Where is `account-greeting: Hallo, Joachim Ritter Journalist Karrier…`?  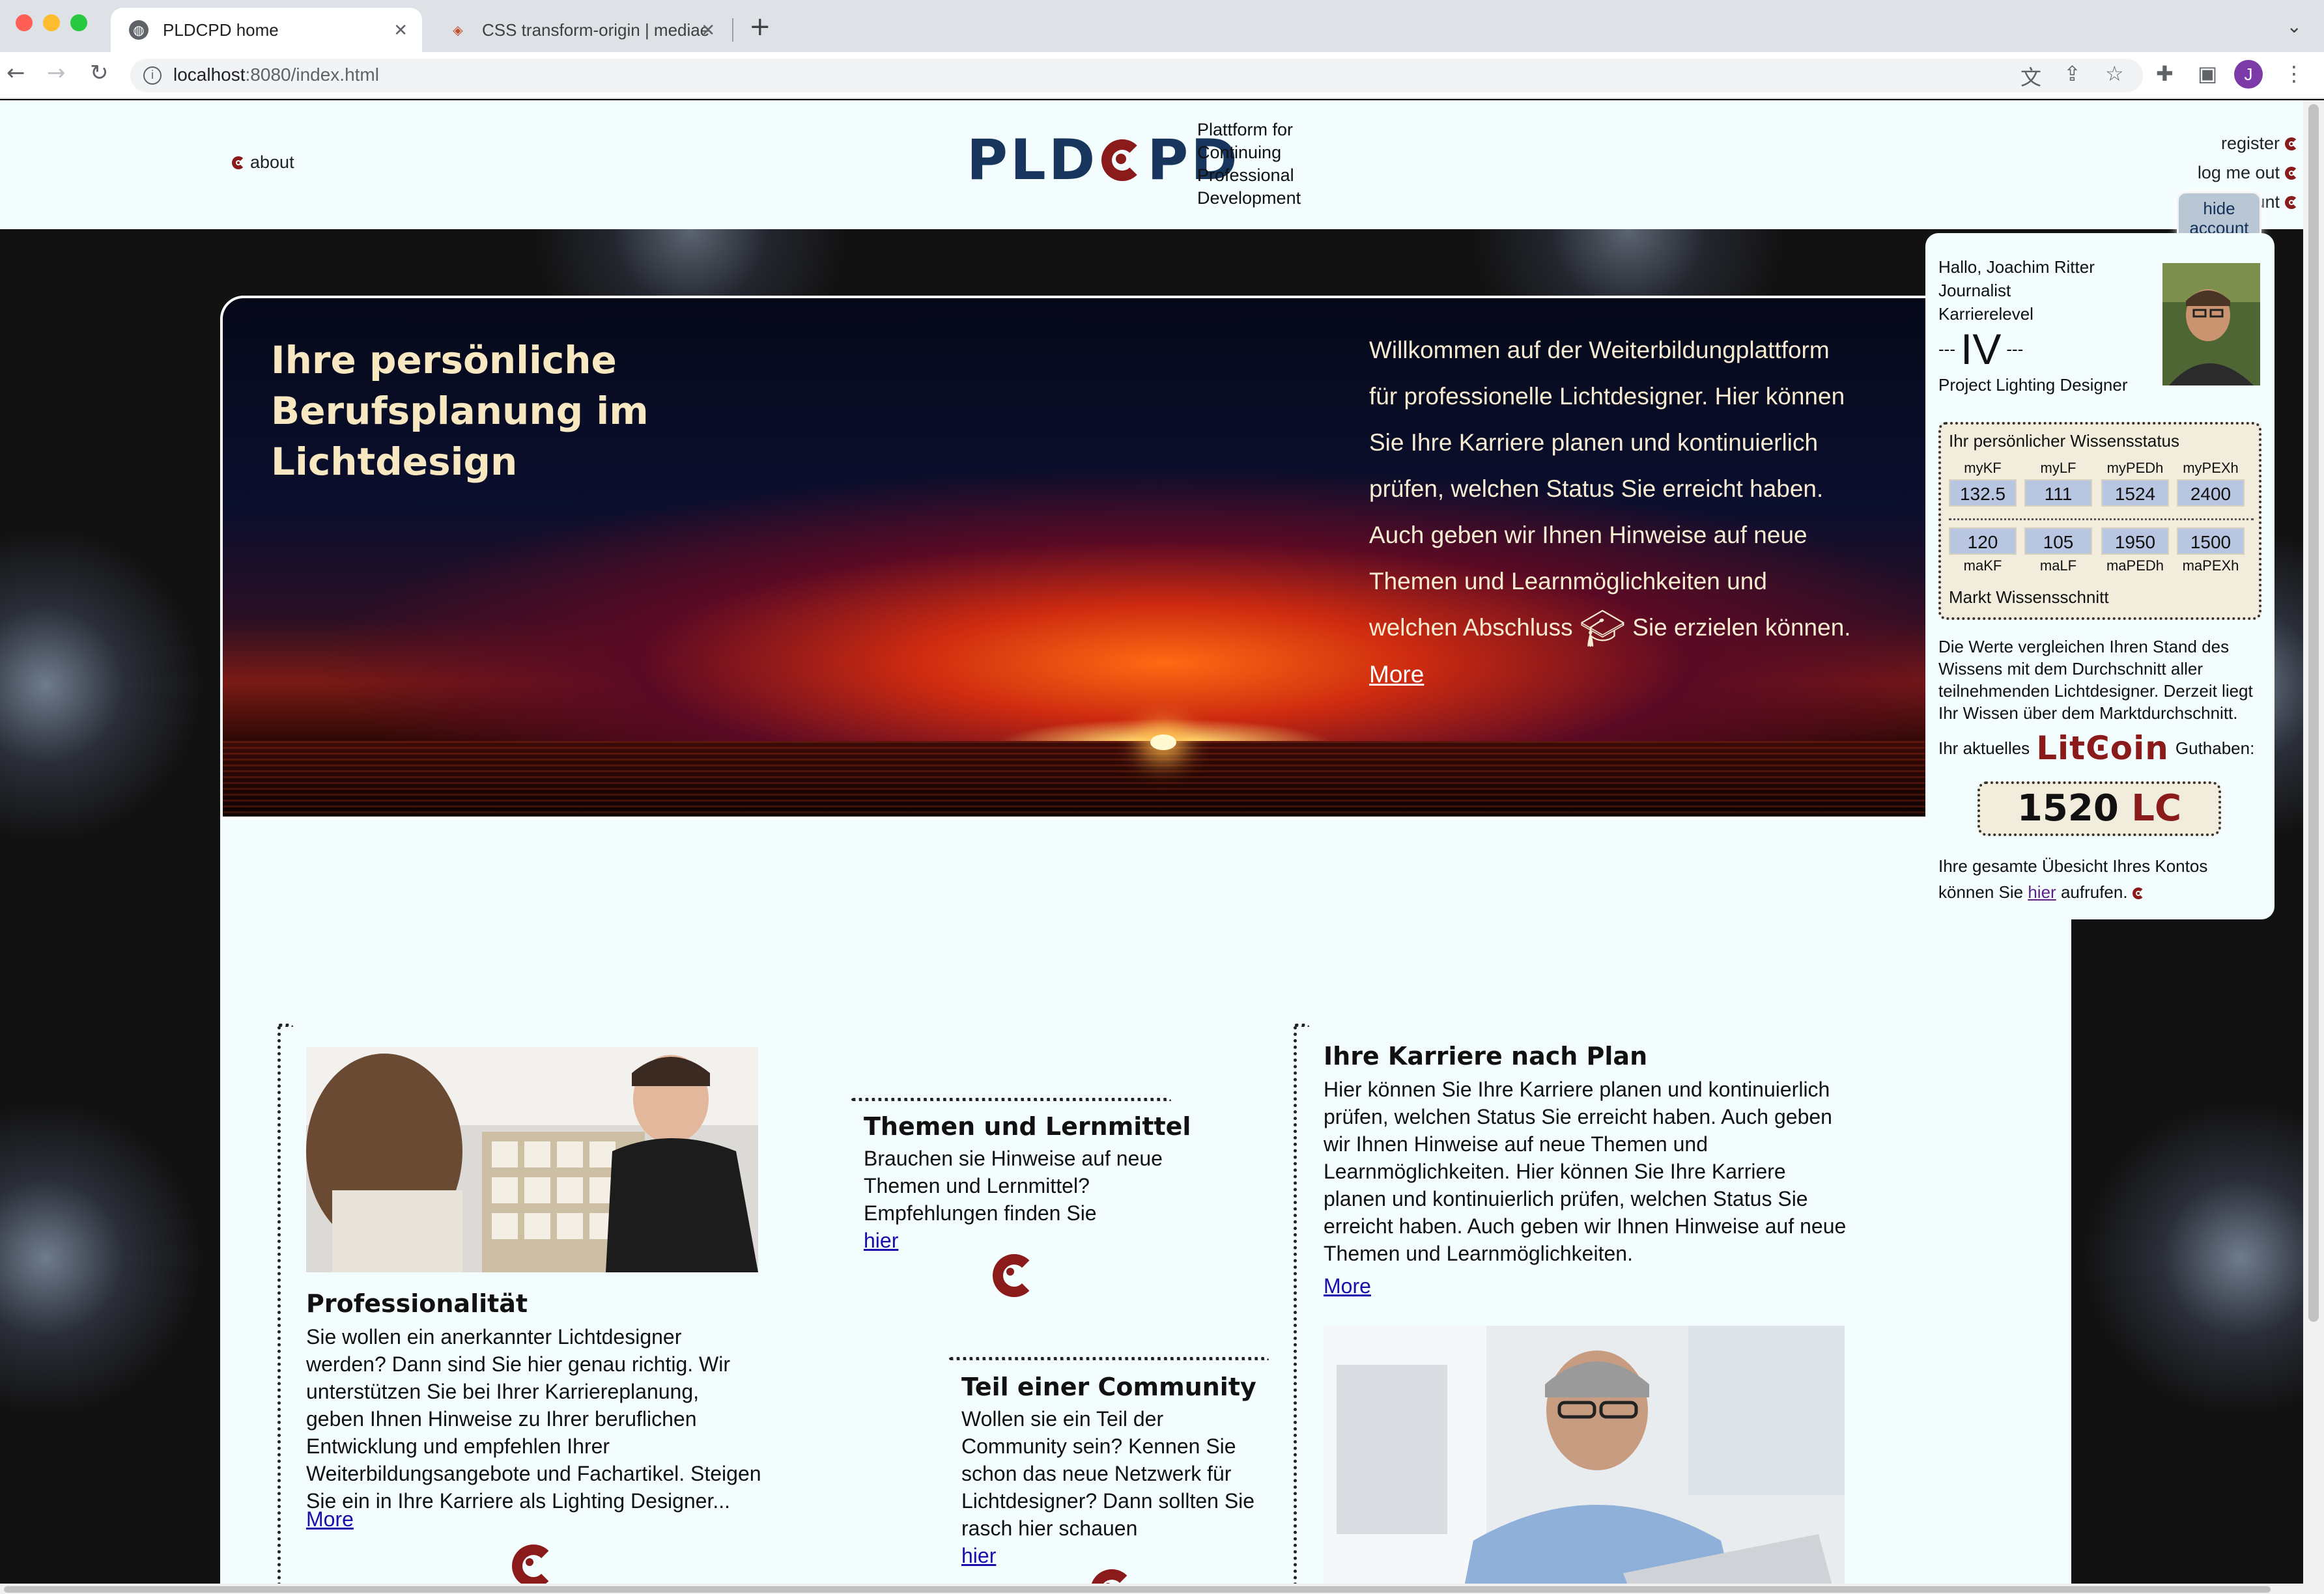 account-greeting: Hallo, Joachim Ritter Journalist Karrier… is located at coordinates (2016, 290).